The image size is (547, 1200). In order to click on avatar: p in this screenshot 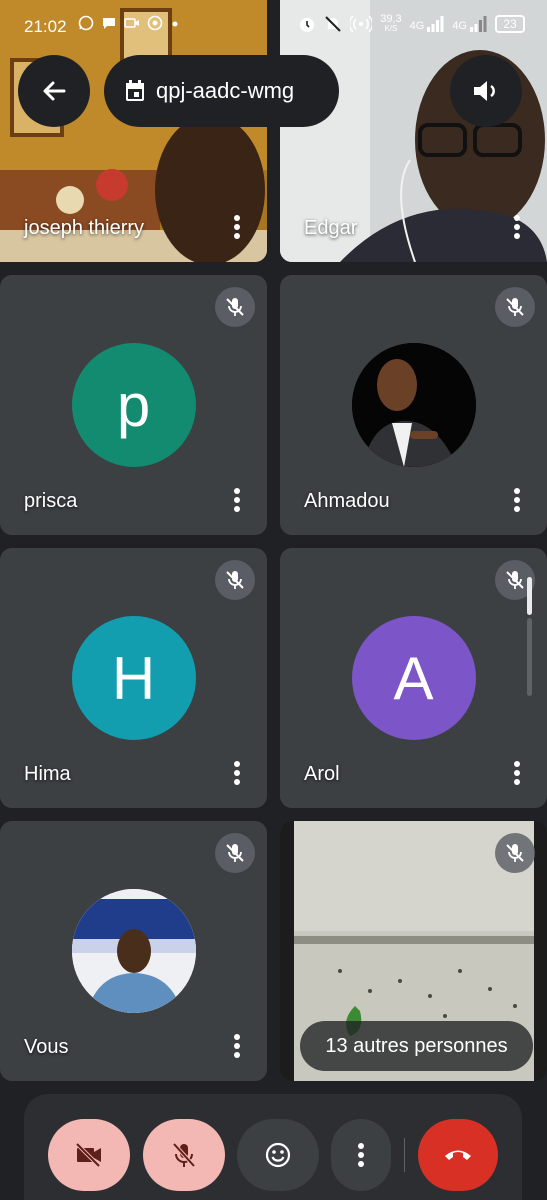, I will do `click(133, 405)`.